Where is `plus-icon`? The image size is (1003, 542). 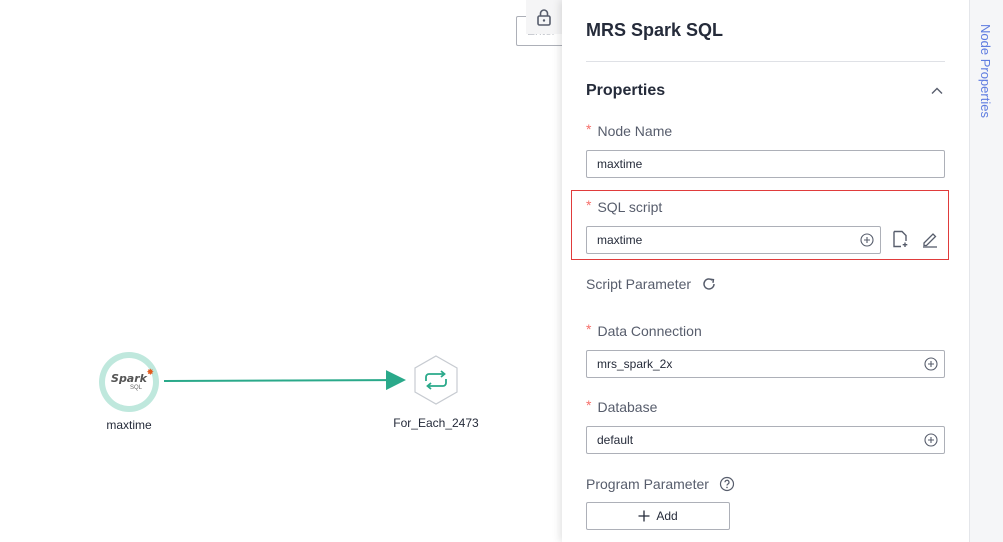
plus-icon is located at coordinates (644, 516).